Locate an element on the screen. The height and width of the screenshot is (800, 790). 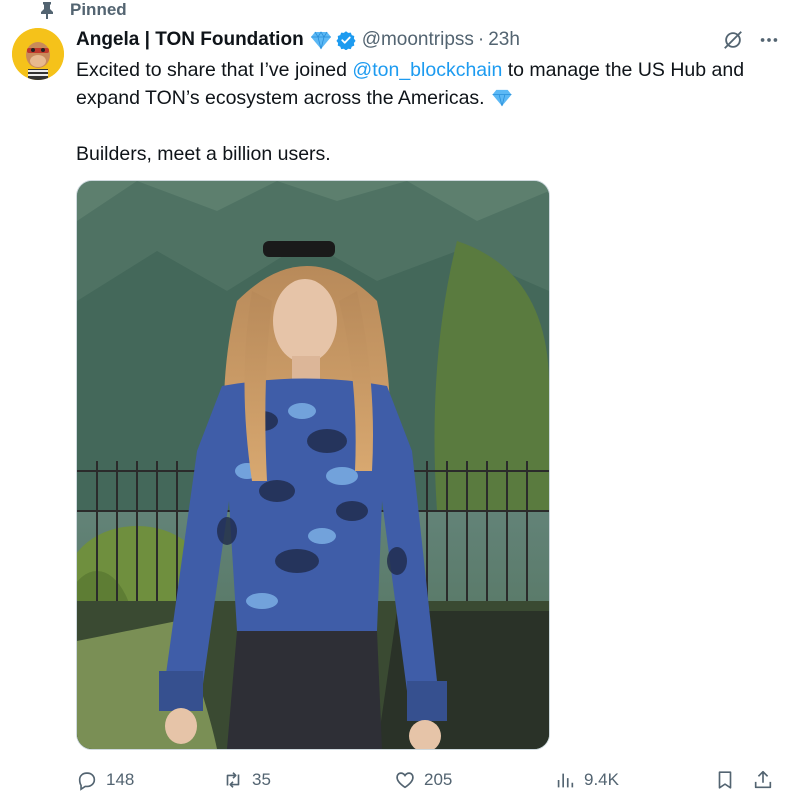
analytics-icon is located at coordinates (565, 780).